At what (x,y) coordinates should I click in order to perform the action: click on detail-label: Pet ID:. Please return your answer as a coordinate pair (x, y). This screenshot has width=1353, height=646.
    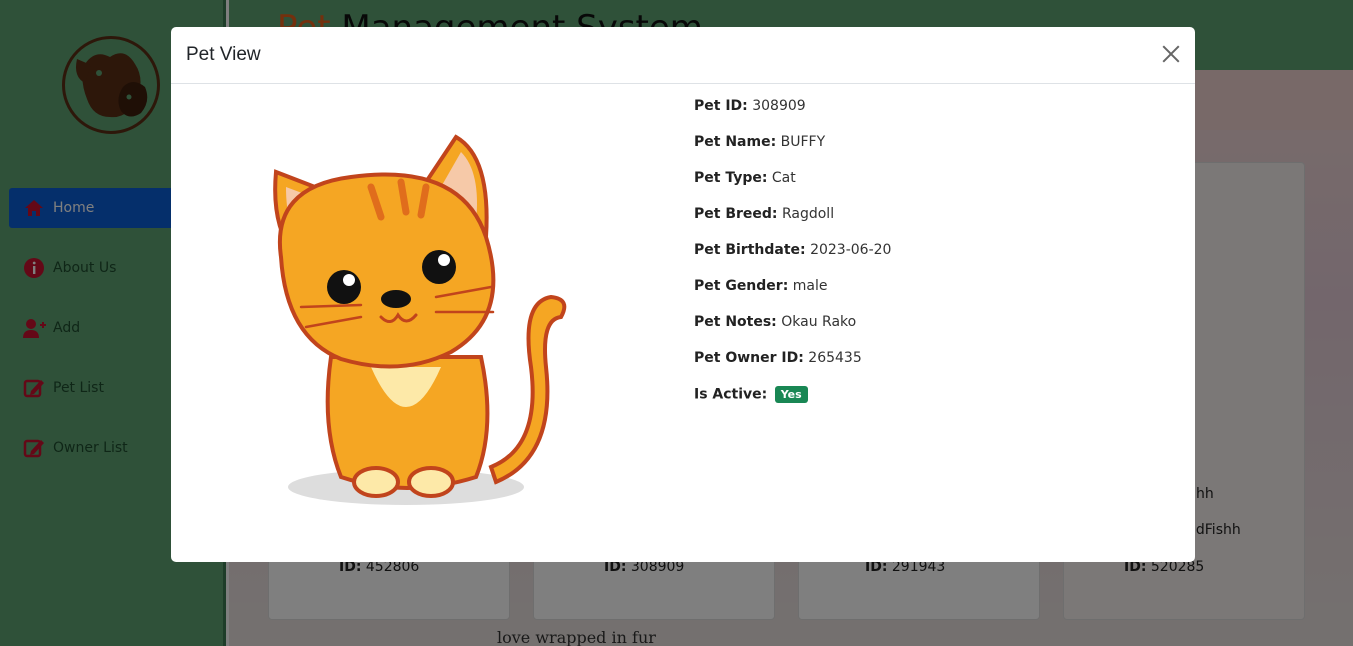
    Looking at the image, I should click on (721, 106).